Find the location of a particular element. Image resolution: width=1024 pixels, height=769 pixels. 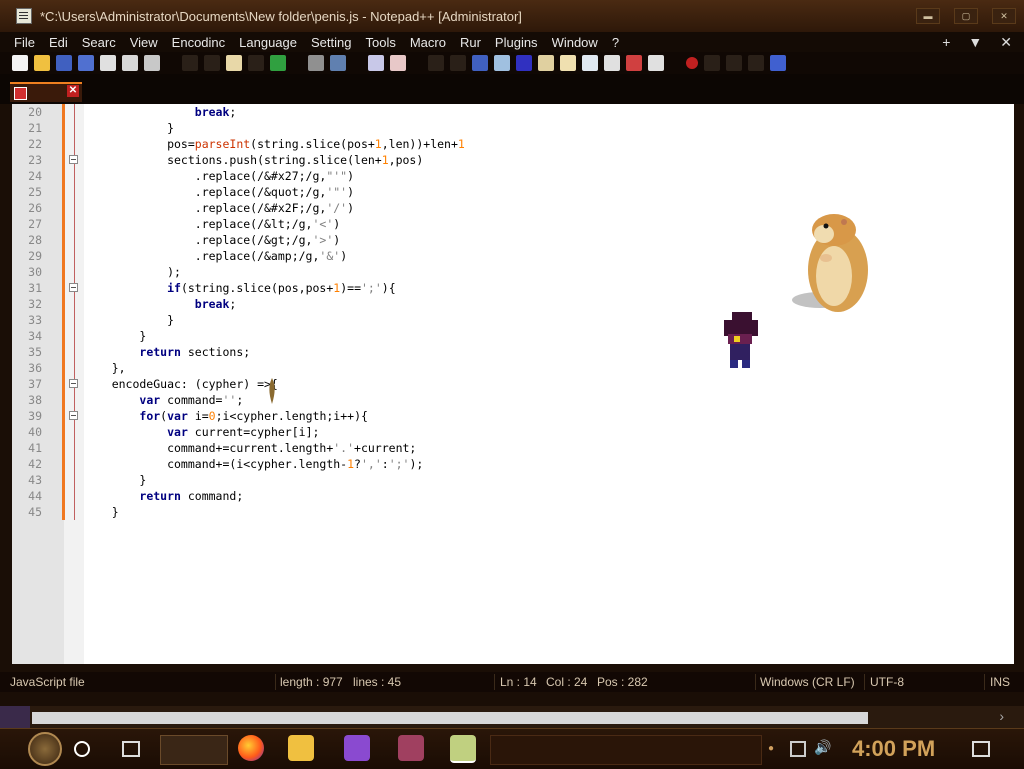

horizontal-scrollbar: › is located at coordinates (512, 717).